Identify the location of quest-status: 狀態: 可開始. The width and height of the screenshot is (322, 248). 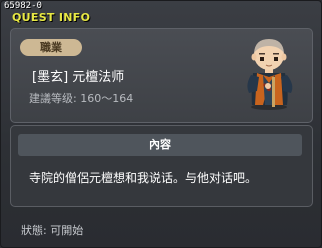
(52, 230).